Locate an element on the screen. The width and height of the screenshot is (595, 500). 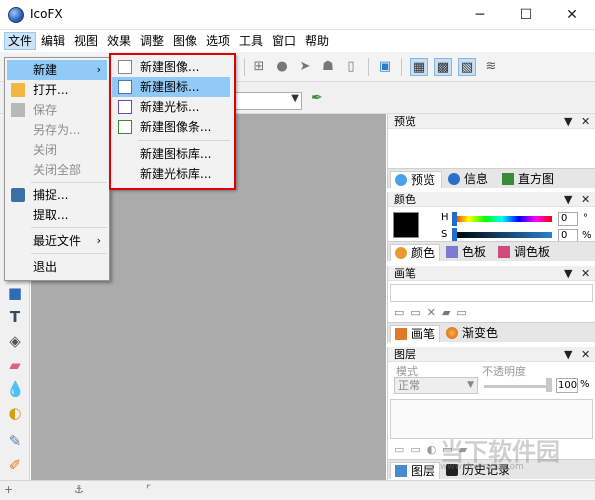
blend-mode-value: 正常 is located at coordinates (409, 385).